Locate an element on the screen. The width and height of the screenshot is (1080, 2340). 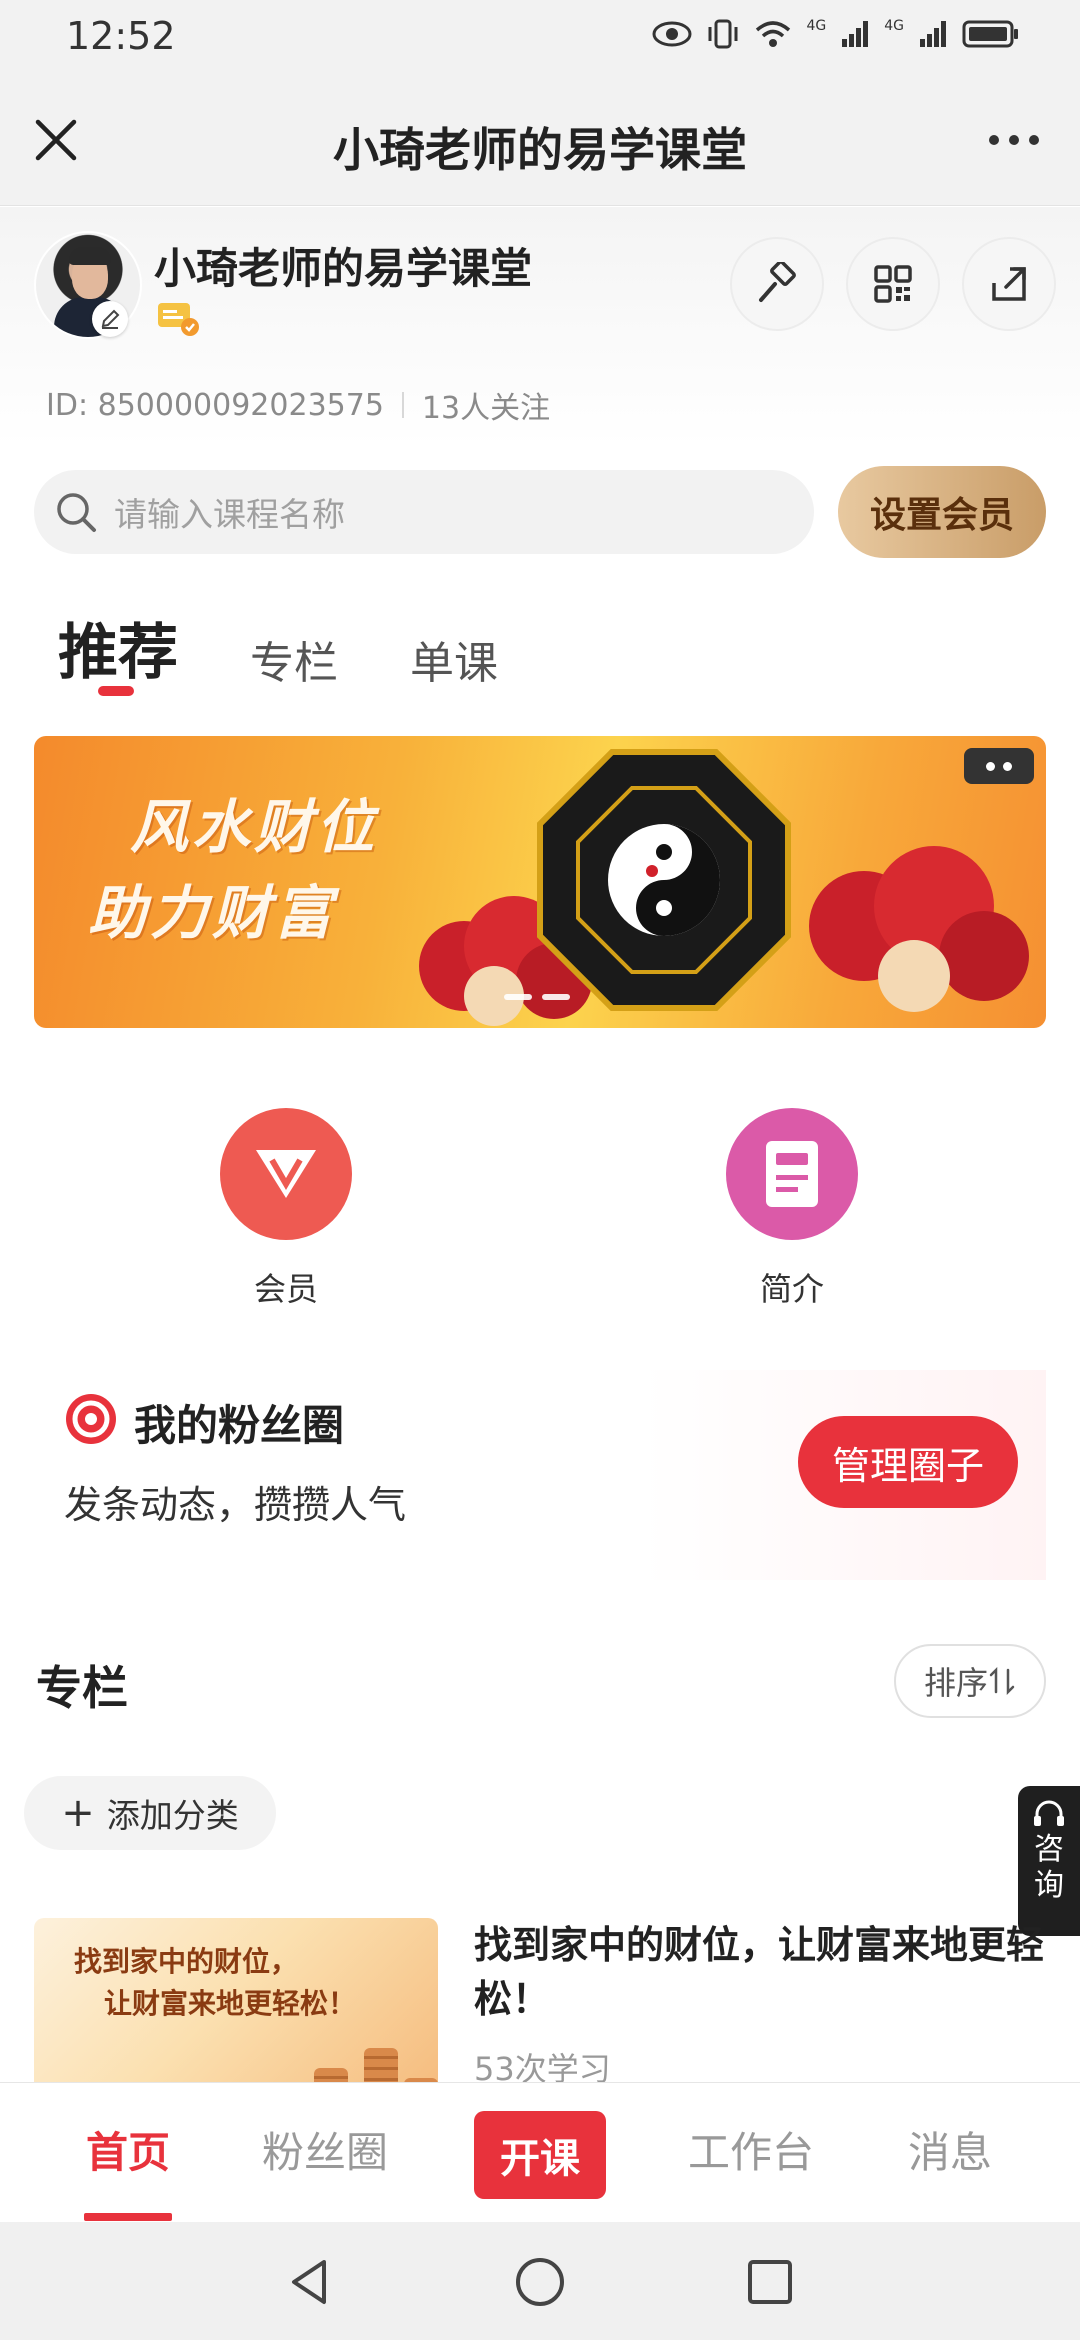
followers-count: 13人关注 is located at coordinates (486, 405).